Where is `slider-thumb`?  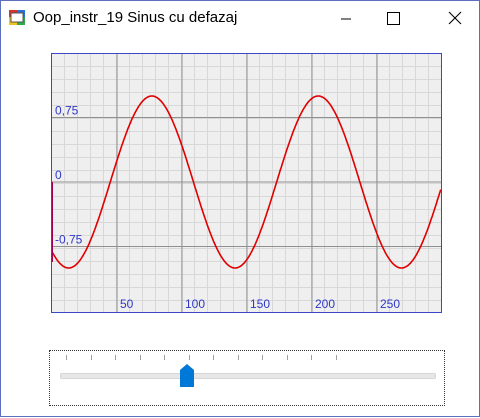 slider-thumb is located at coordinates (187, 376).